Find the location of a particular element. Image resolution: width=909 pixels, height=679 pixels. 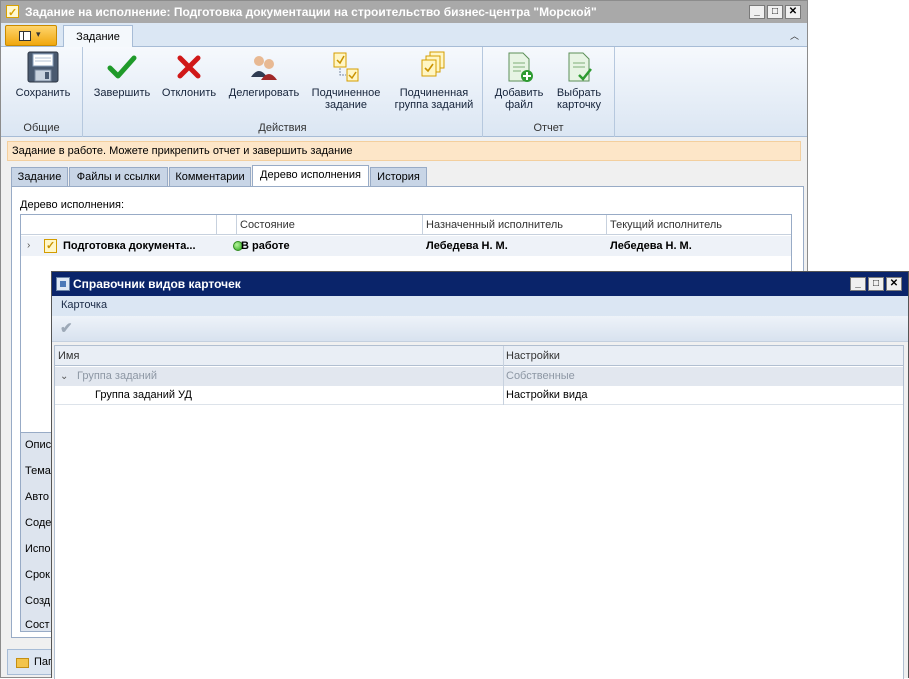

select-card-label-line2: карточку is located at coordinates (578, 105).